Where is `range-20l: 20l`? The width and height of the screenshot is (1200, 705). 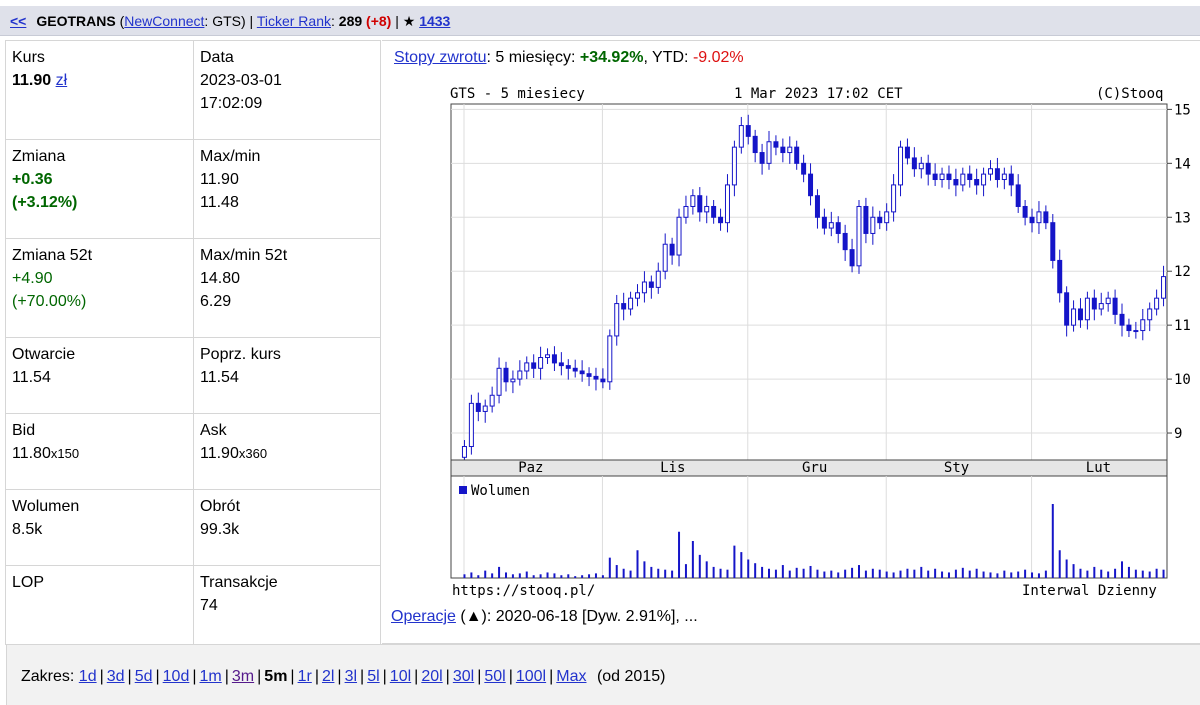
range-20l: 20l is located at coordinates (431, 676).